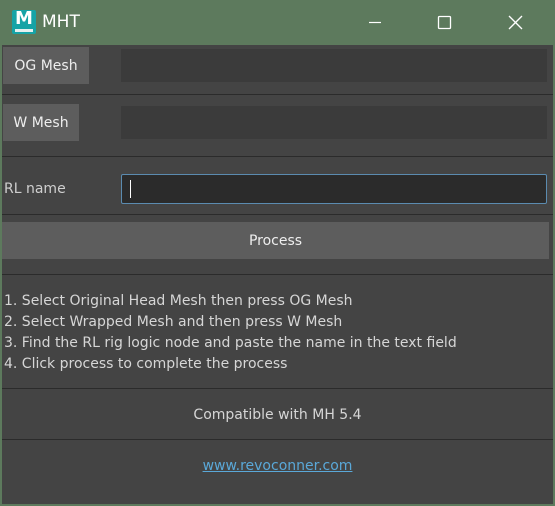  What do you see at coordinates (61, 22) in the screenshot?
I see `window-title: MHT` at bounding box center [61, 22].